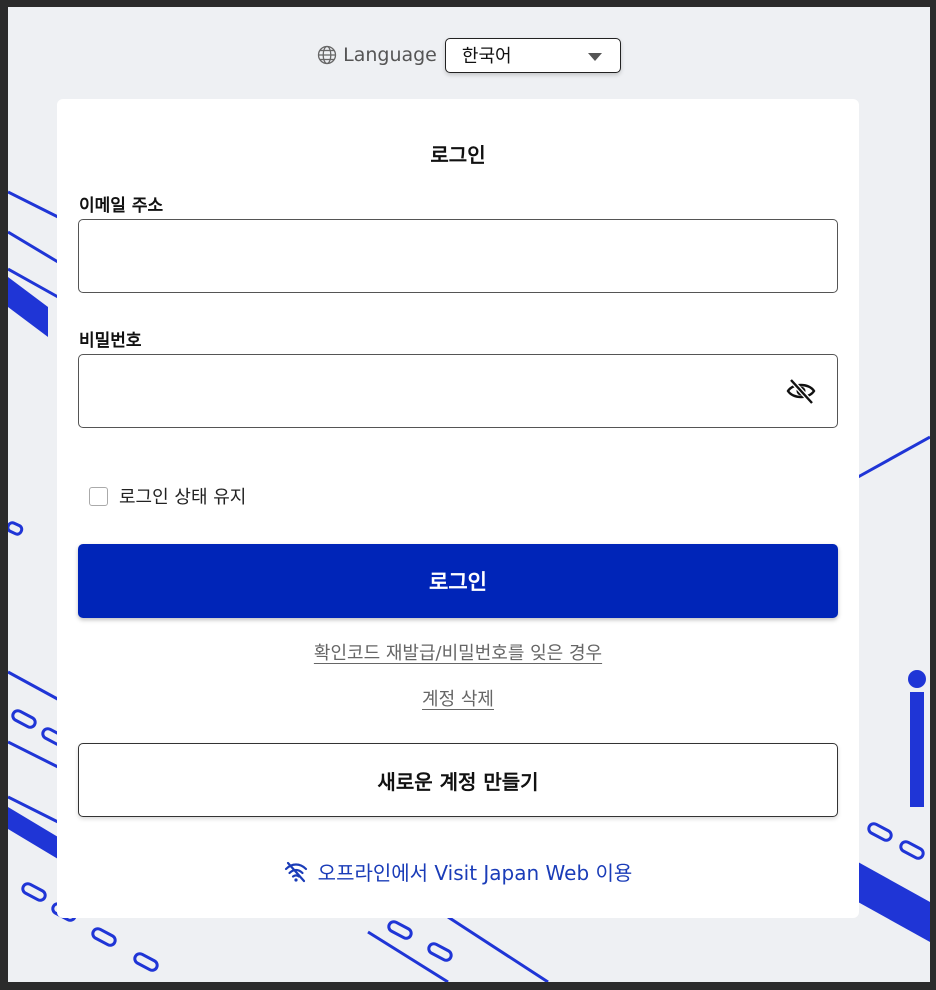 The height and width of the screenshot is (990, 936). What do you see at coordinates (532, 55) in the screenshot?
I see `language-dropdown: 한국어` at bounding box center [532, 55].